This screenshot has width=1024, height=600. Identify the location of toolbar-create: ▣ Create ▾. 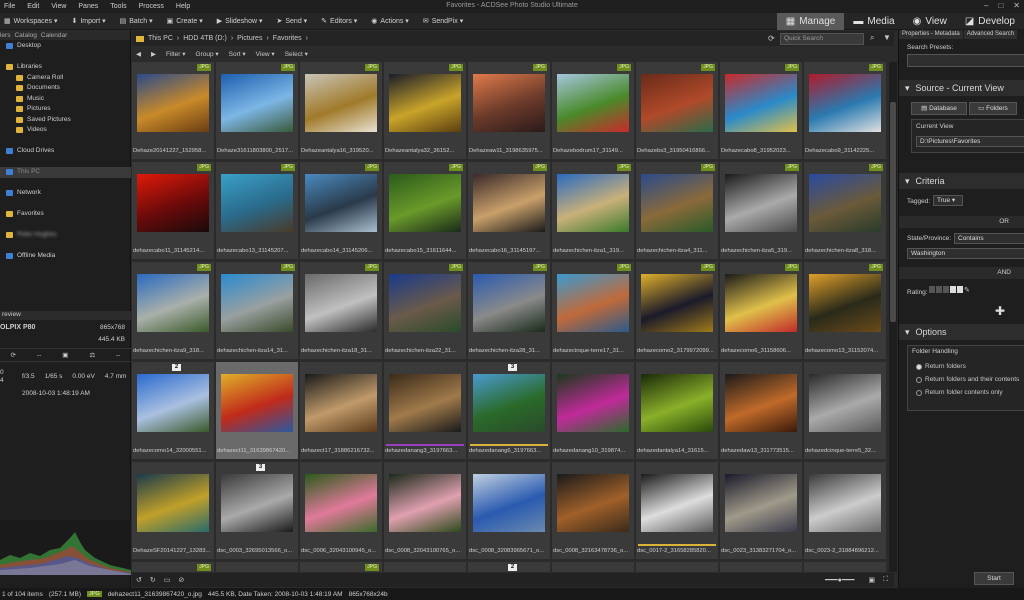
(185, 21).